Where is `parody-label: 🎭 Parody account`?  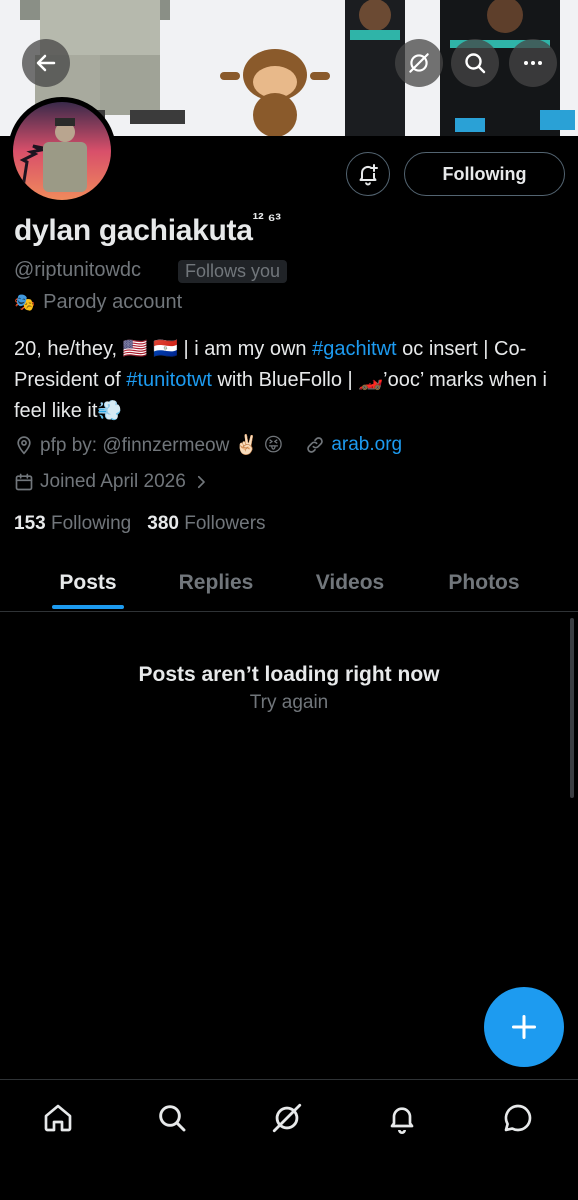 parody-label: 🎭 Parody account is located at coordinates (98, 302).